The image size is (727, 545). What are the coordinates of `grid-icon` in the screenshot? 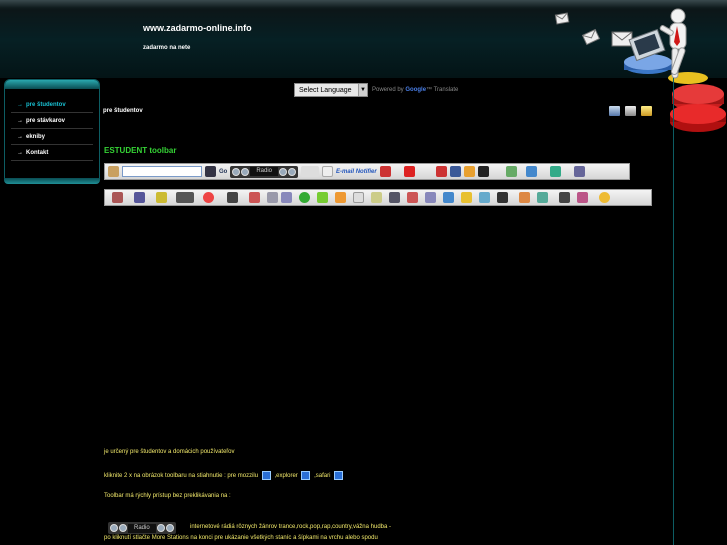 It's located at (484, 197).